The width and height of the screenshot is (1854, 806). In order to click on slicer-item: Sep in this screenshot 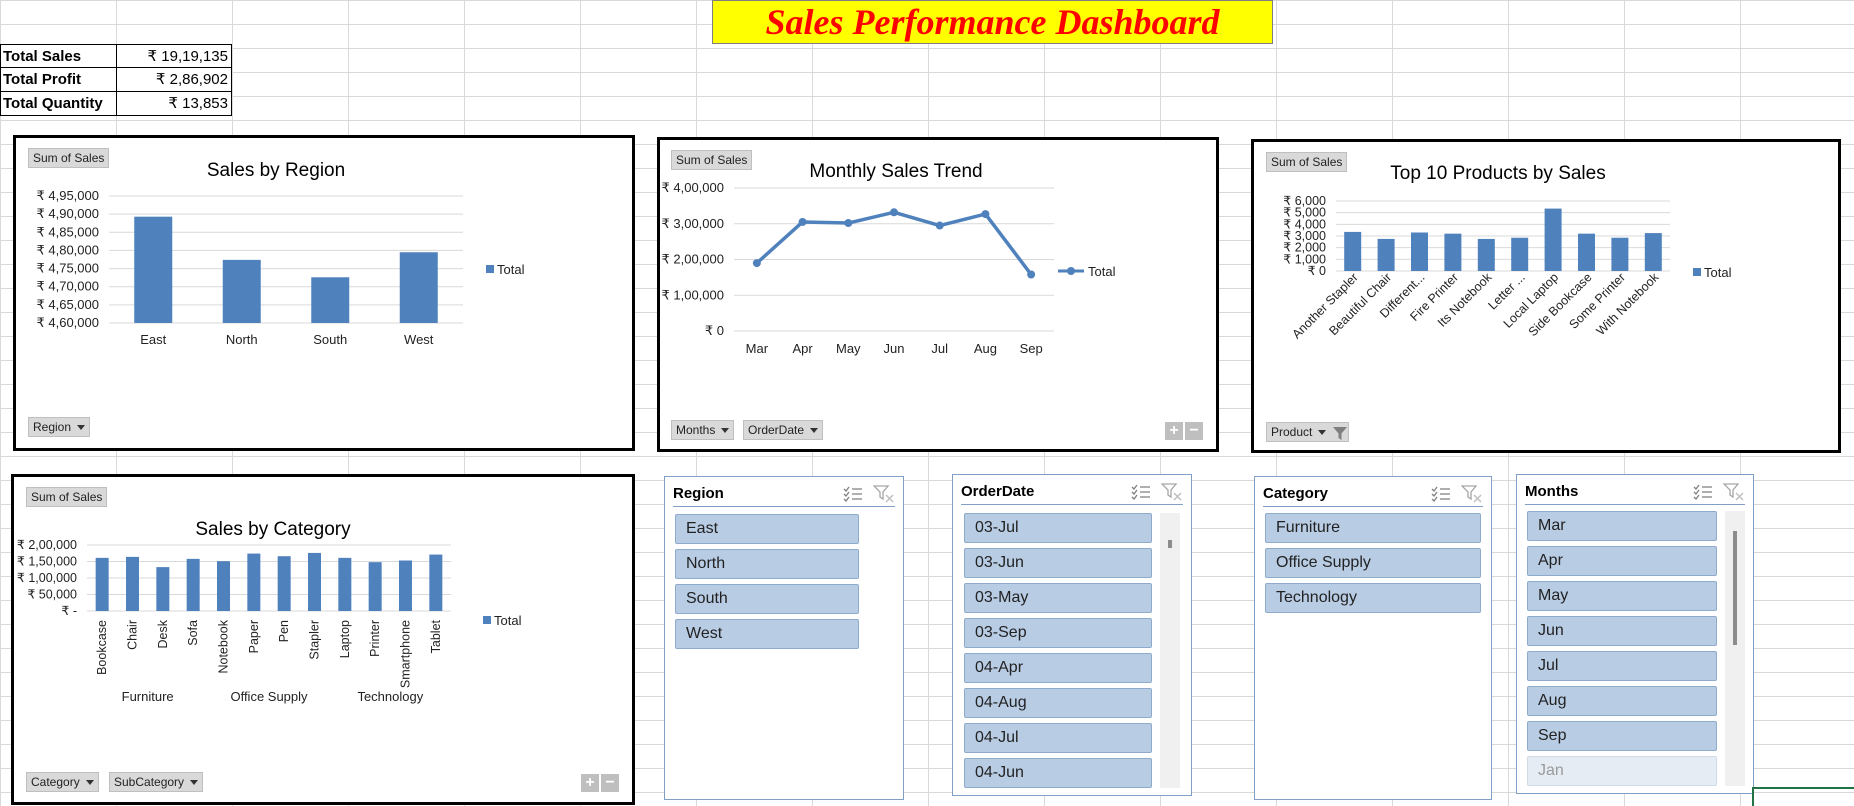, I will do `click(1622, 736)`.